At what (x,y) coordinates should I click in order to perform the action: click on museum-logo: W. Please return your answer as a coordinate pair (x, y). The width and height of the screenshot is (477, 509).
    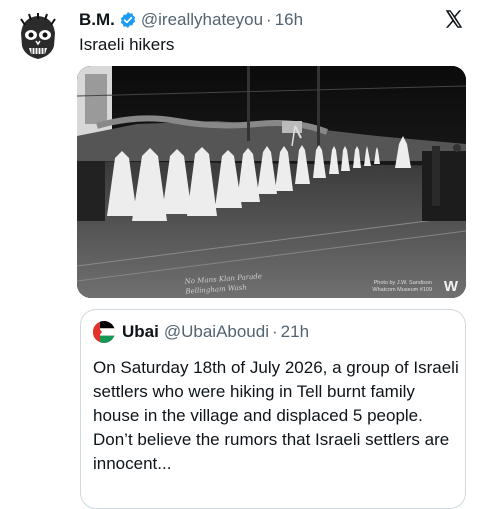
    Looking at the image, I should click on (450, 286).